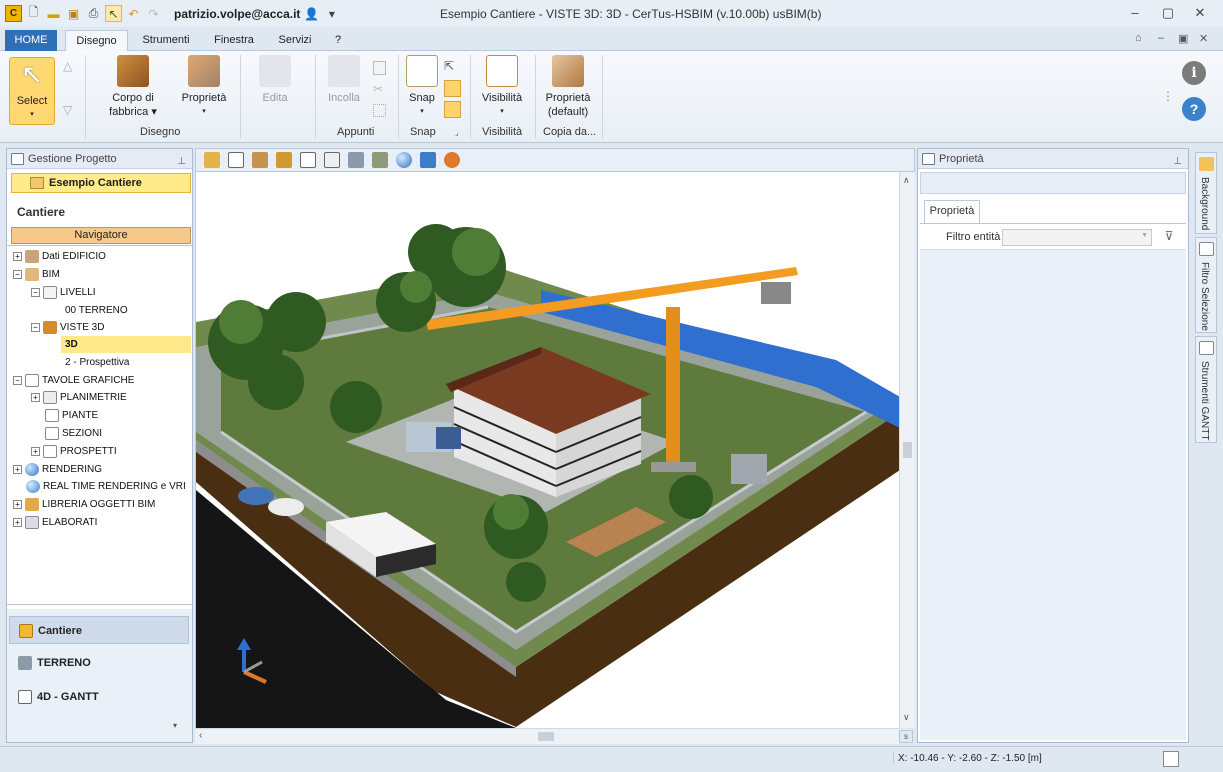 This screenshot has width=1223, height=772. Describe the element at coordinates (236, 160) in the screenshot. I see `dimension-icon` at that location.